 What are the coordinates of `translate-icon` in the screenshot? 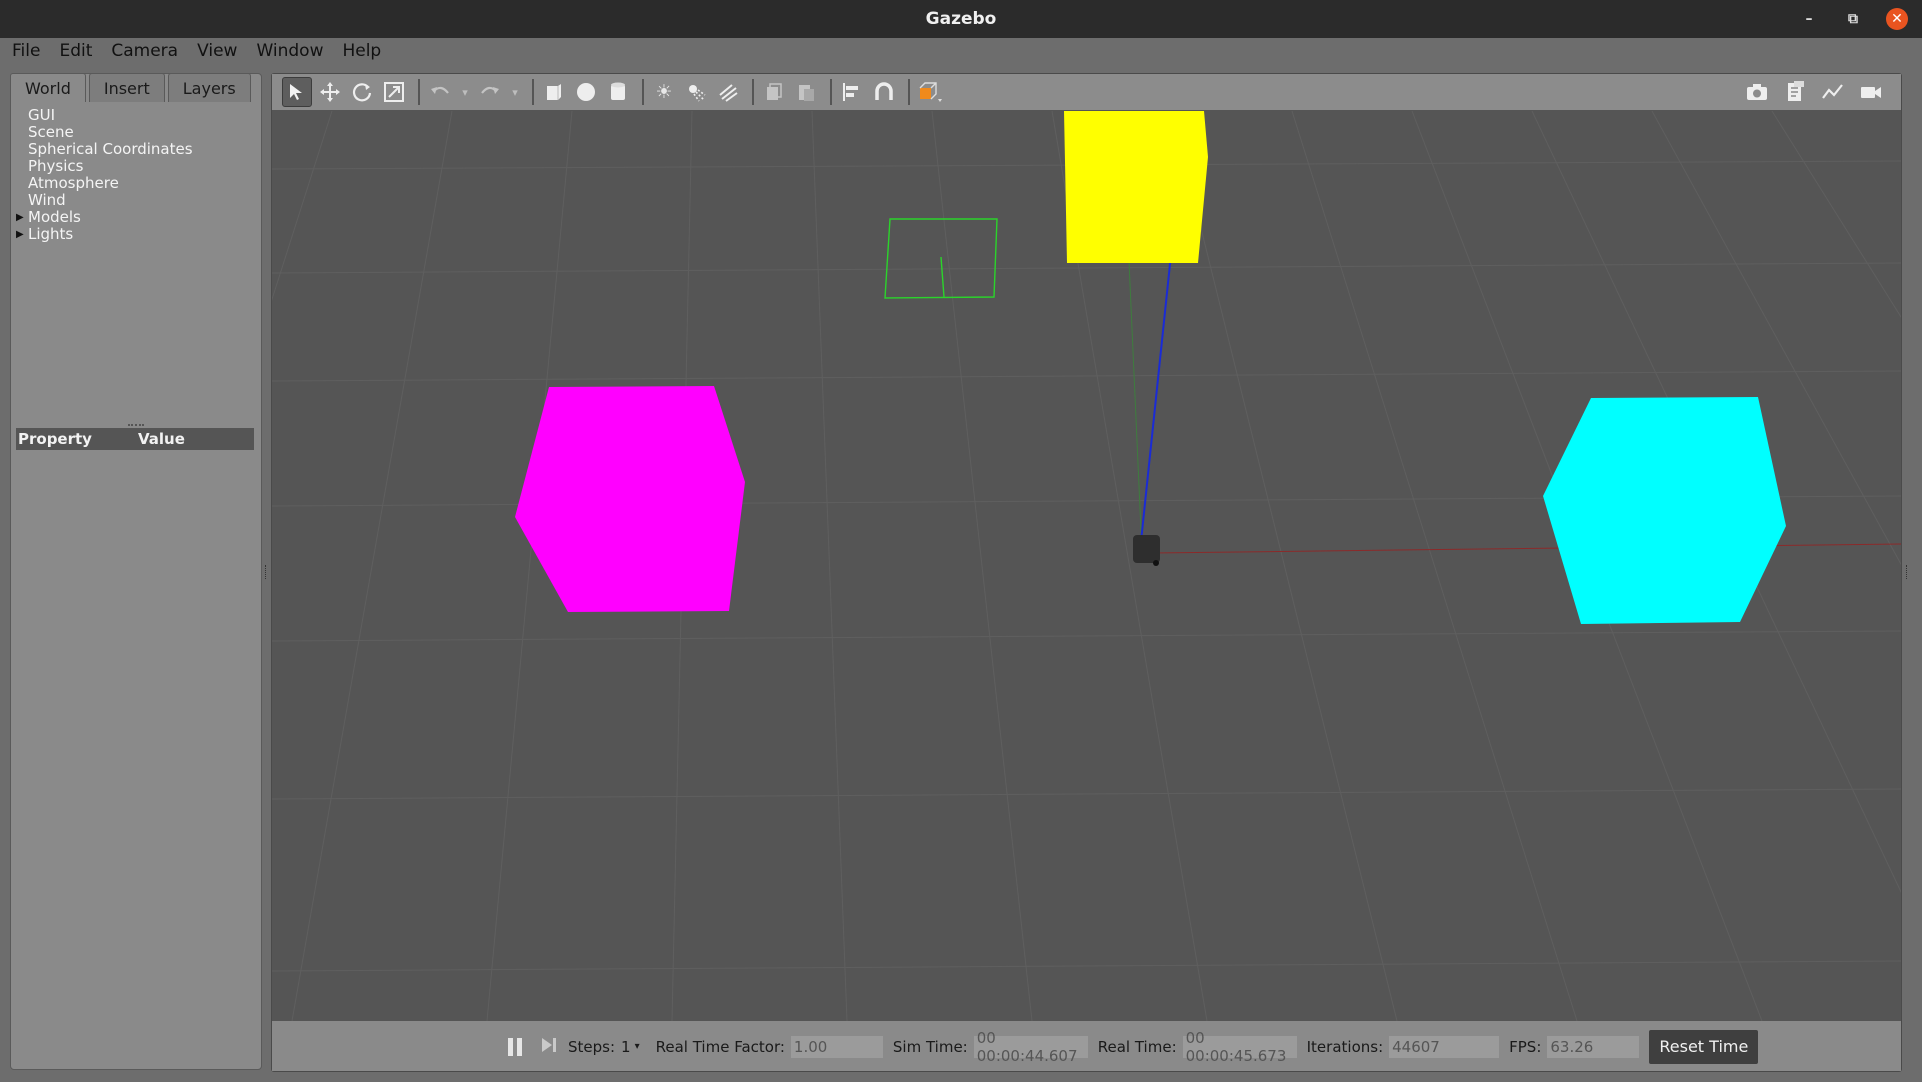 It's located at (330, 92).